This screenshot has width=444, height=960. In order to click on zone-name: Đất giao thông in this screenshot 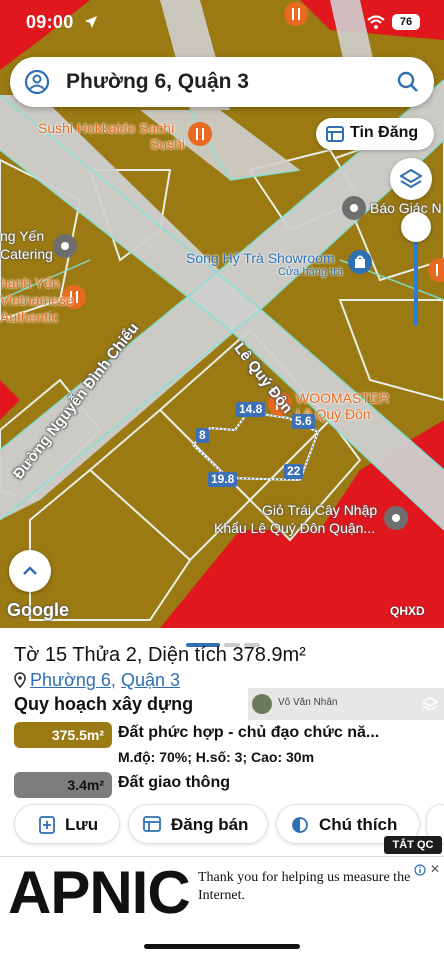, I will do `click(174, 782)`.